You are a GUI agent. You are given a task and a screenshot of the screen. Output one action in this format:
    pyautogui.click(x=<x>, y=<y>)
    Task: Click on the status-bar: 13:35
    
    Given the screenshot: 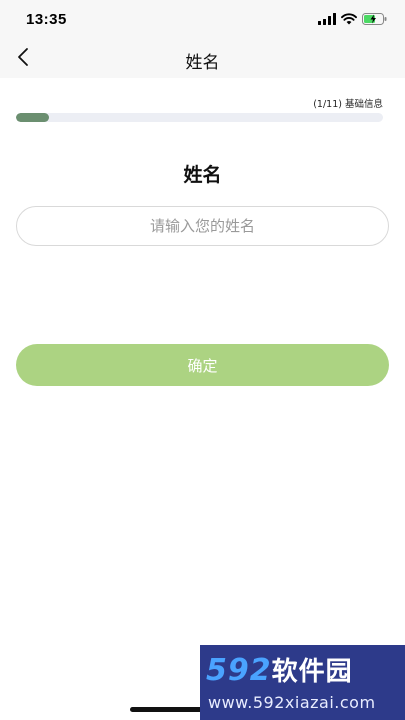 What is the action you would take?
    pyautogui.click(x=202, y=20)
    